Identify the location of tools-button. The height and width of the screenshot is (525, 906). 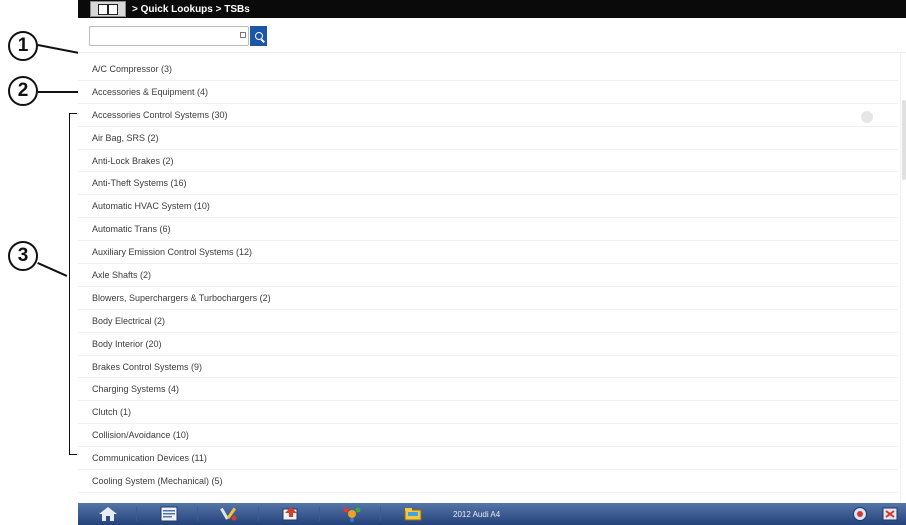
(230, 514).